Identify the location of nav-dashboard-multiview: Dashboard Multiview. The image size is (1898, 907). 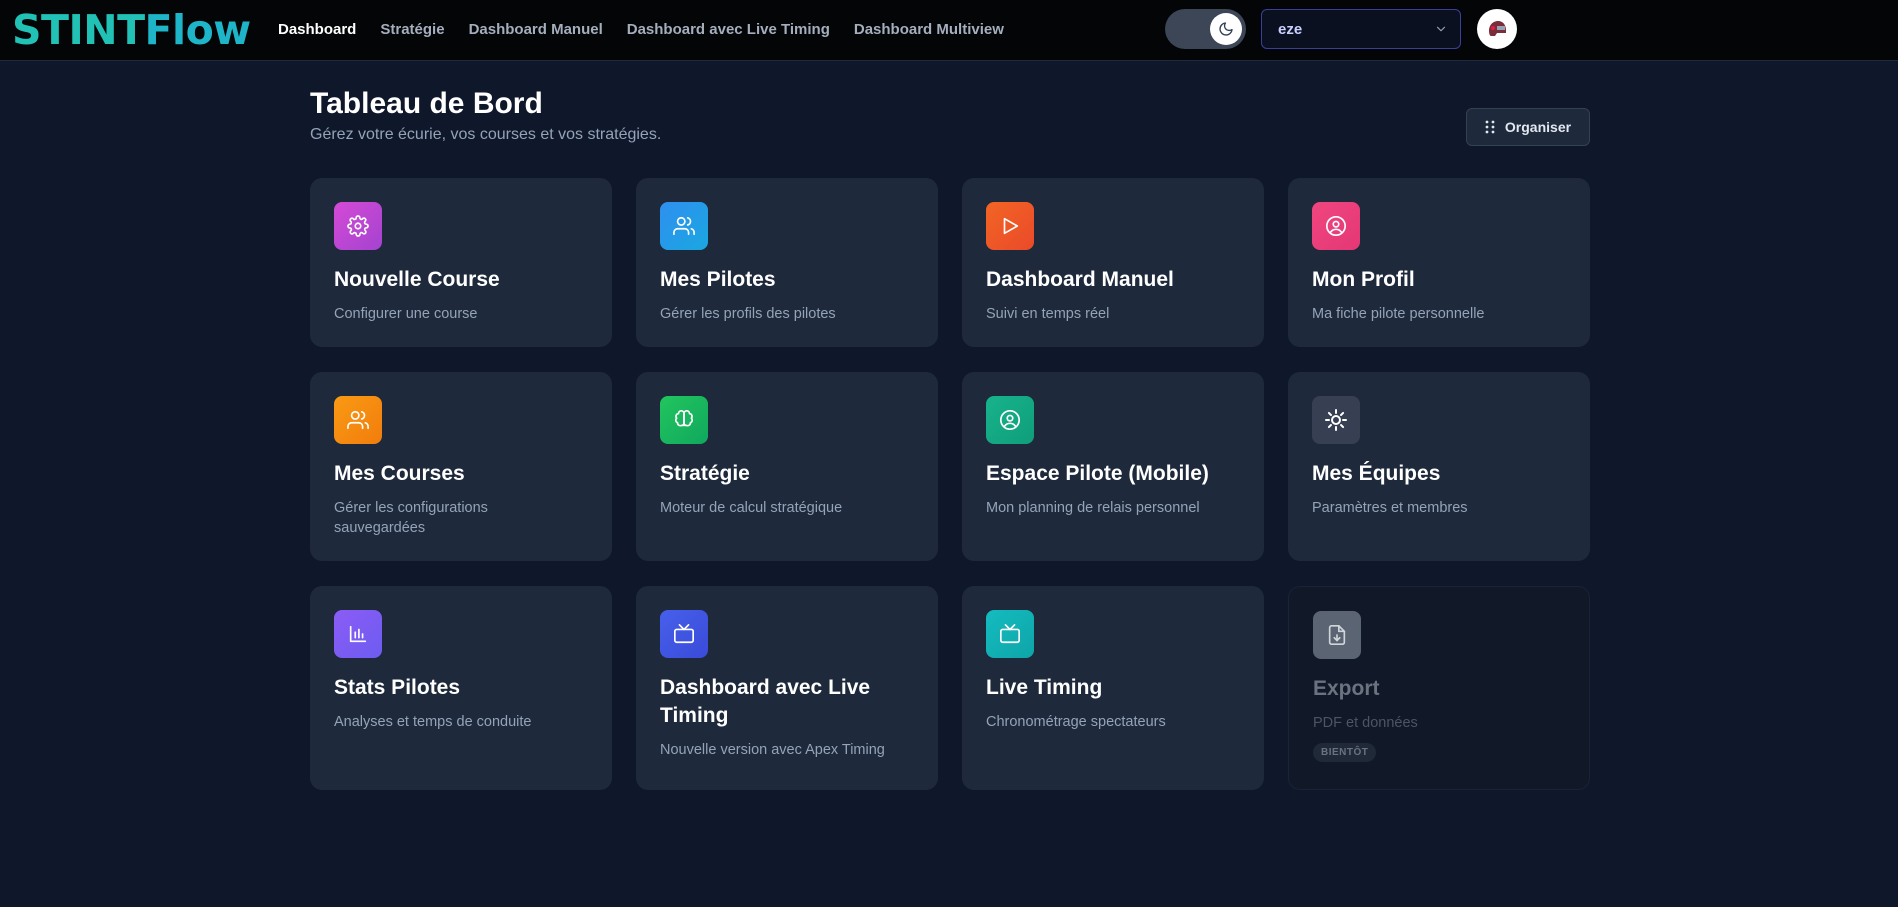
(929, 30).